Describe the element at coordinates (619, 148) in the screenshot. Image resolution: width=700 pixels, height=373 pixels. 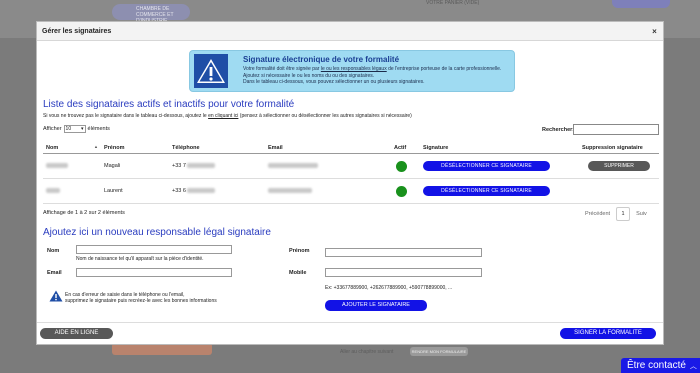
I see `column-suppression: Suppression signataire` at that location.